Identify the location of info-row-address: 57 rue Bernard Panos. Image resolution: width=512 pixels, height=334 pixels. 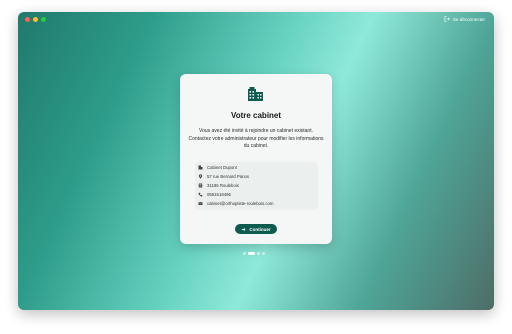
(223, 176).